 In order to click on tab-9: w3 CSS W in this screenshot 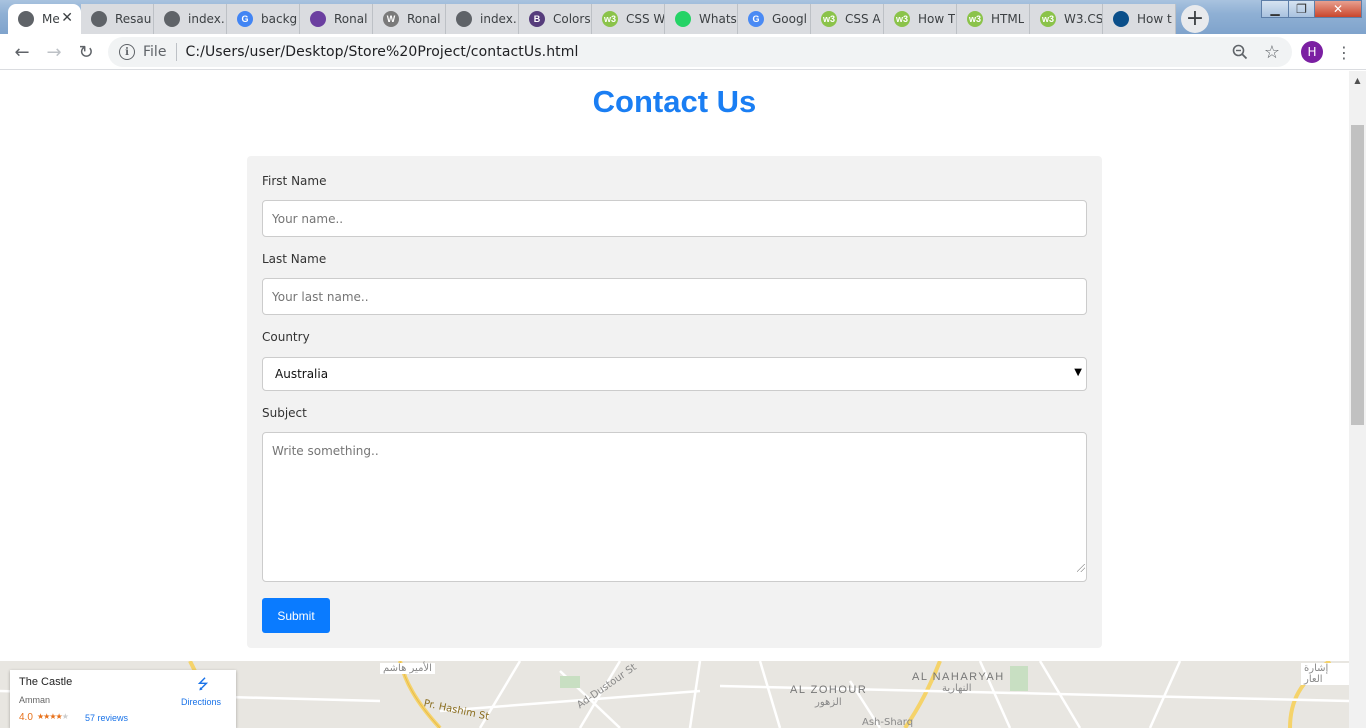, I will do `click(628, 19)`.